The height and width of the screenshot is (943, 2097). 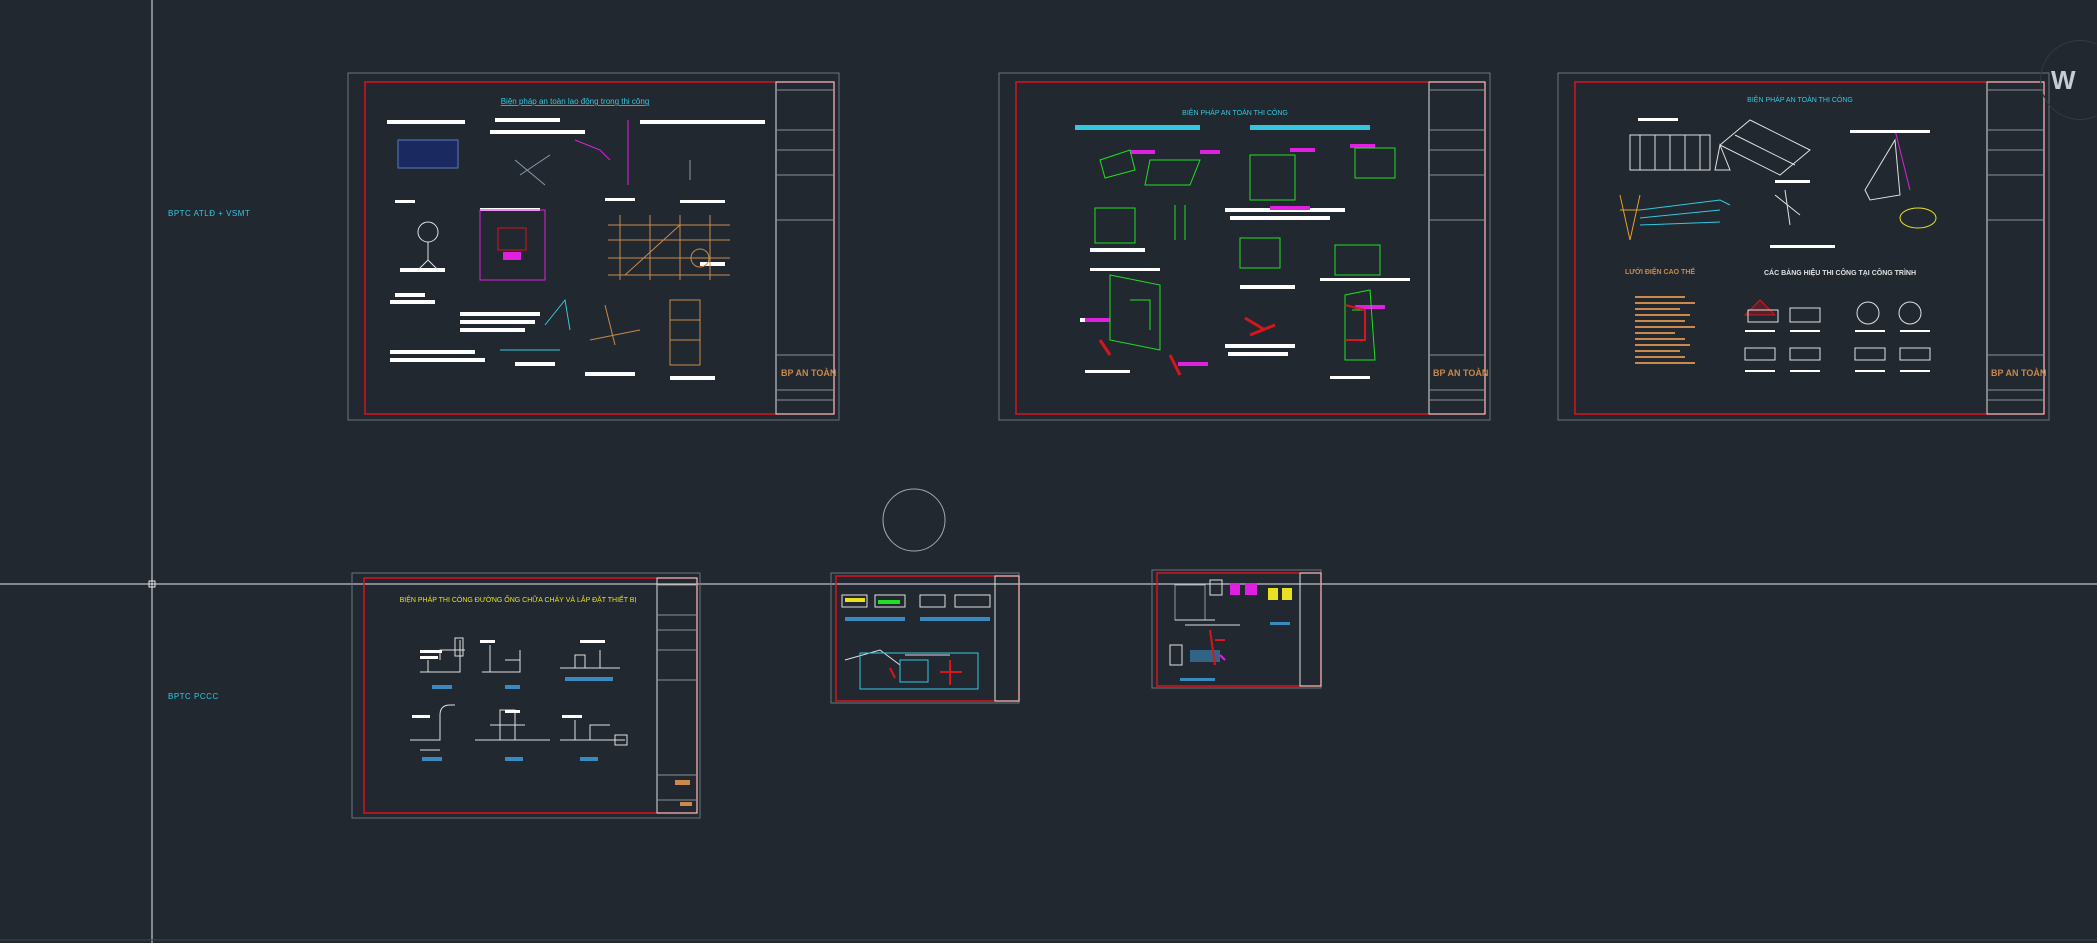 I want to click on sheet-1-legend-box, so click(x=428, y=154).